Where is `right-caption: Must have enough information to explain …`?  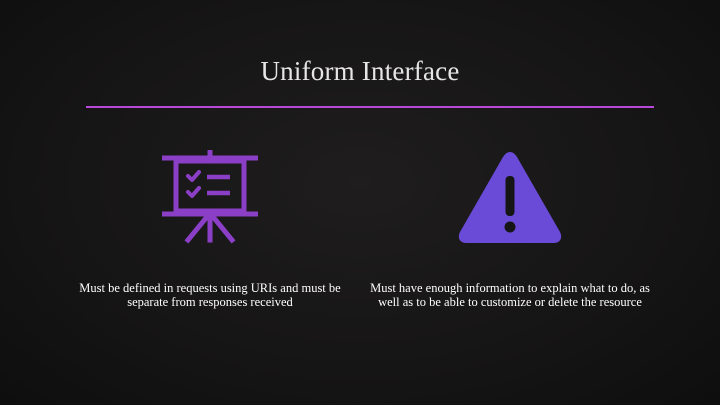
right-caption: Must have enough information to explain … is located at coordinates (510, 295).